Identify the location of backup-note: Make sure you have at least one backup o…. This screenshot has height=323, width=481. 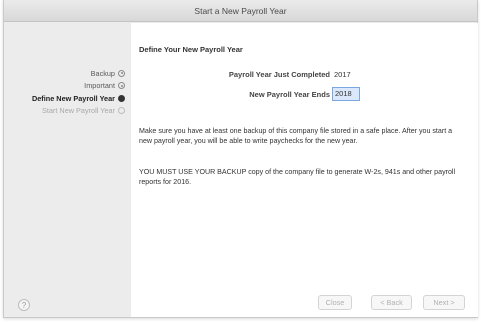
(296, 136).